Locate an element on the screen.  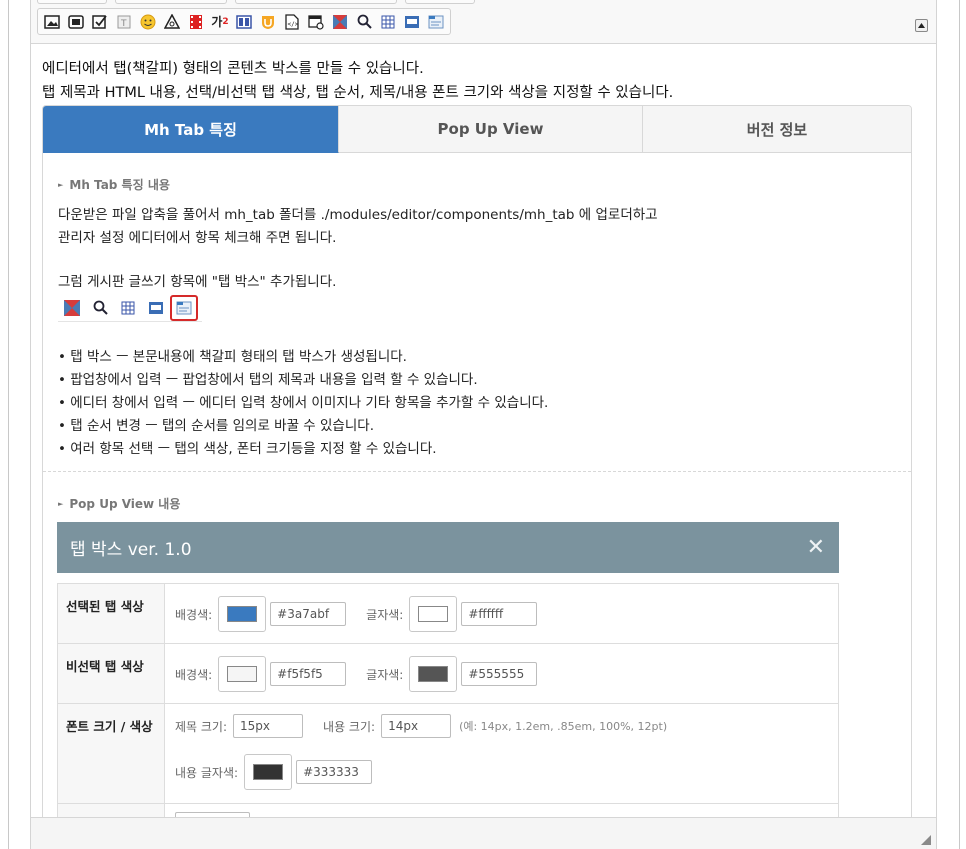
popup-header: 탭 박스 ver. 1.0 ✕ is located at coordinates (448, 547).